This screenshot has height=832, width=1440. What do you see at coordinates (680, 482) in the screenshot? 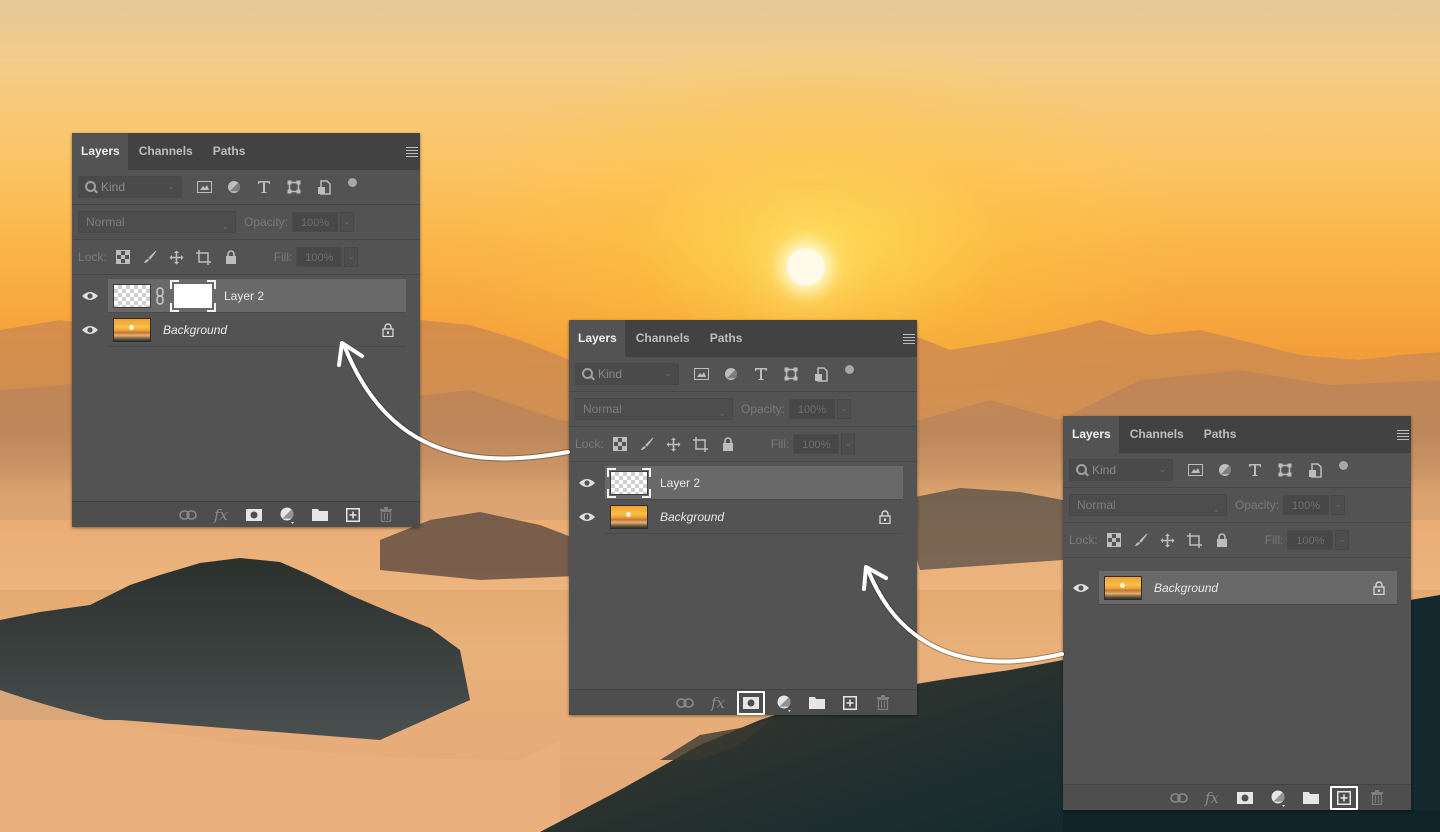
I see `layer-name: Layer 2` at bounding box center [680, 482].